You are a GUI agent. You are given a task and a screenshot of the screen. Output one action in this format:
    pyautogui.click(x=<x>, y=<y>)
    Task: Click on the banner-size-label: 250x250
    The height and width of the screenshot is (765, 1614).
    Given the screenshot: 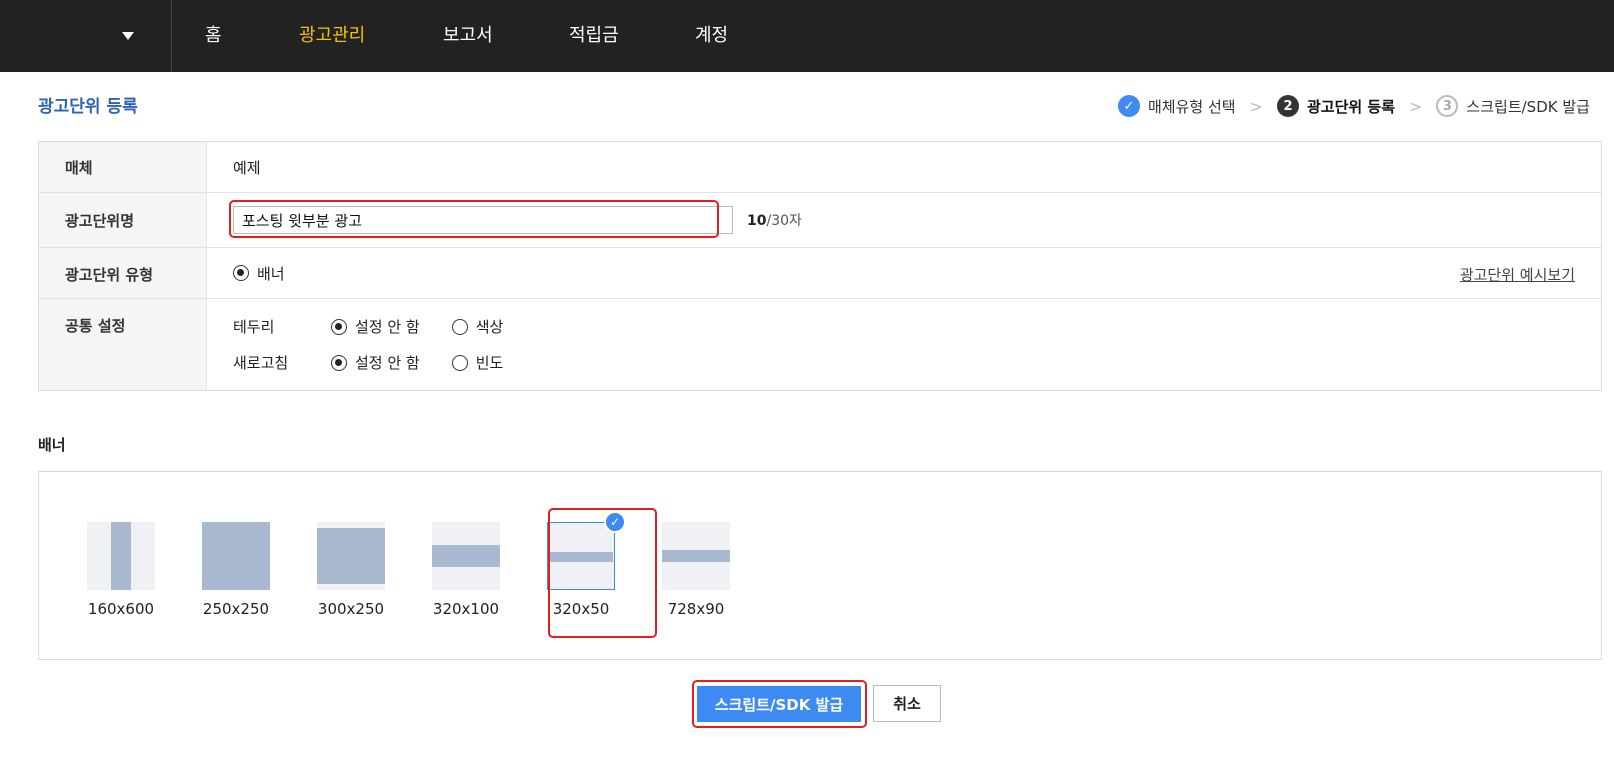 What is the action you would take?
    pyautogui.click(x=236, y=609)
    